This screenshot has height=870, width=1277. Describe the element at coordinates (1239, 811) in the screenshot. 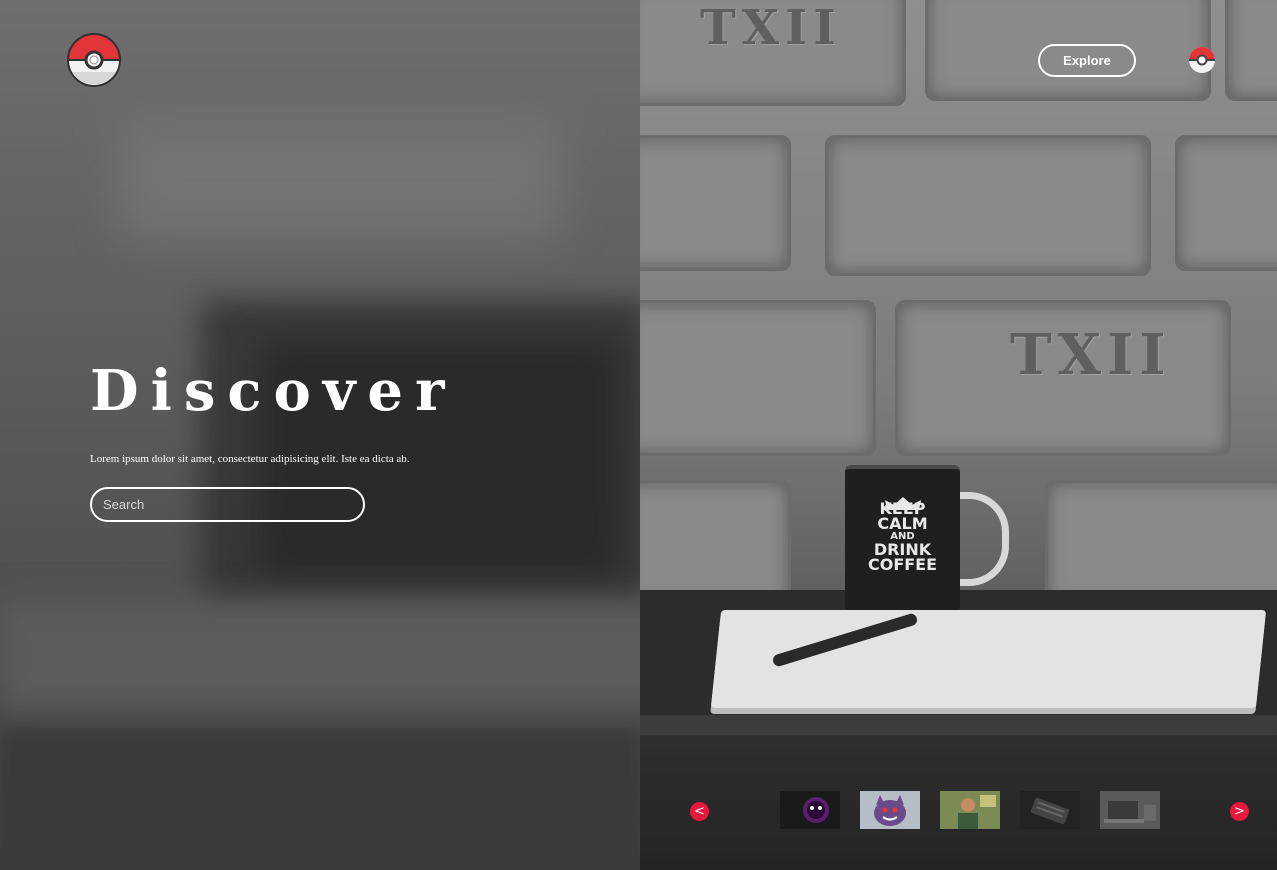

I see `carousel-next-button: >` at that location.